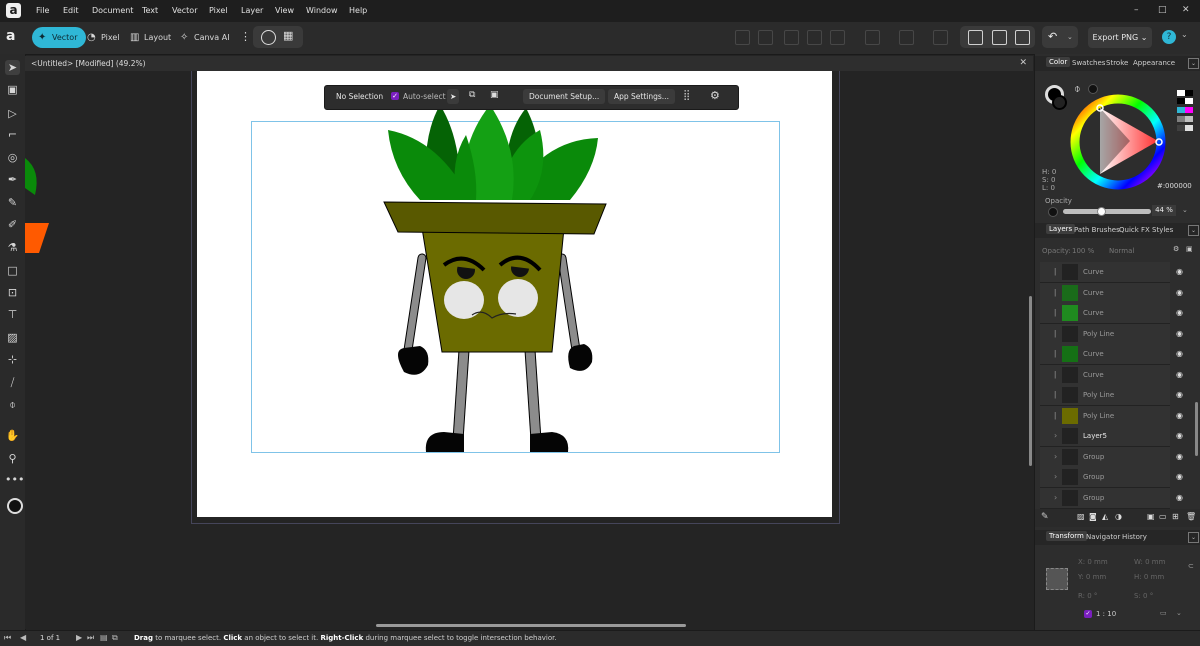 This screenshot has height=646, width=1200. What do you see at coordinates (12, 113) in the screenshot?
I see `node-tool-icon: ▷` at bounding box center [12, 113].